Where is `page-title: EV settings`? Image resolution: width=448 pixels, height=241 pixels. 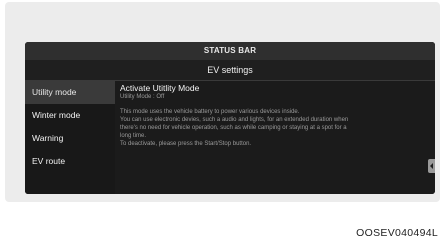 page-title: EV settings is located at coordinates (230, 70).